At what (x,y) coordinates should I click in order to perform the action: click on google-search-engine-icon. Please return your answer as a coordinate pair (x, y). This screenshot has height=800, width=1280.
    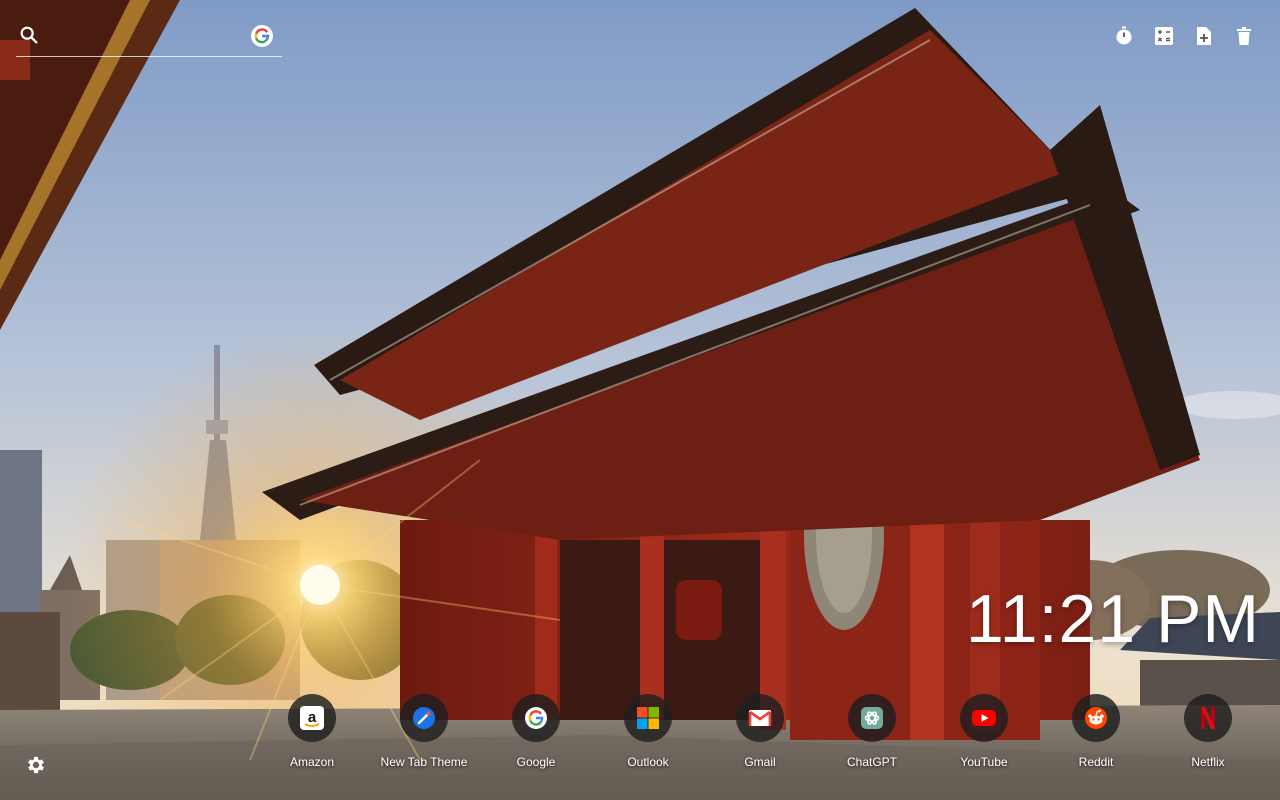
    Looking at the image, I should click on (262, 36).